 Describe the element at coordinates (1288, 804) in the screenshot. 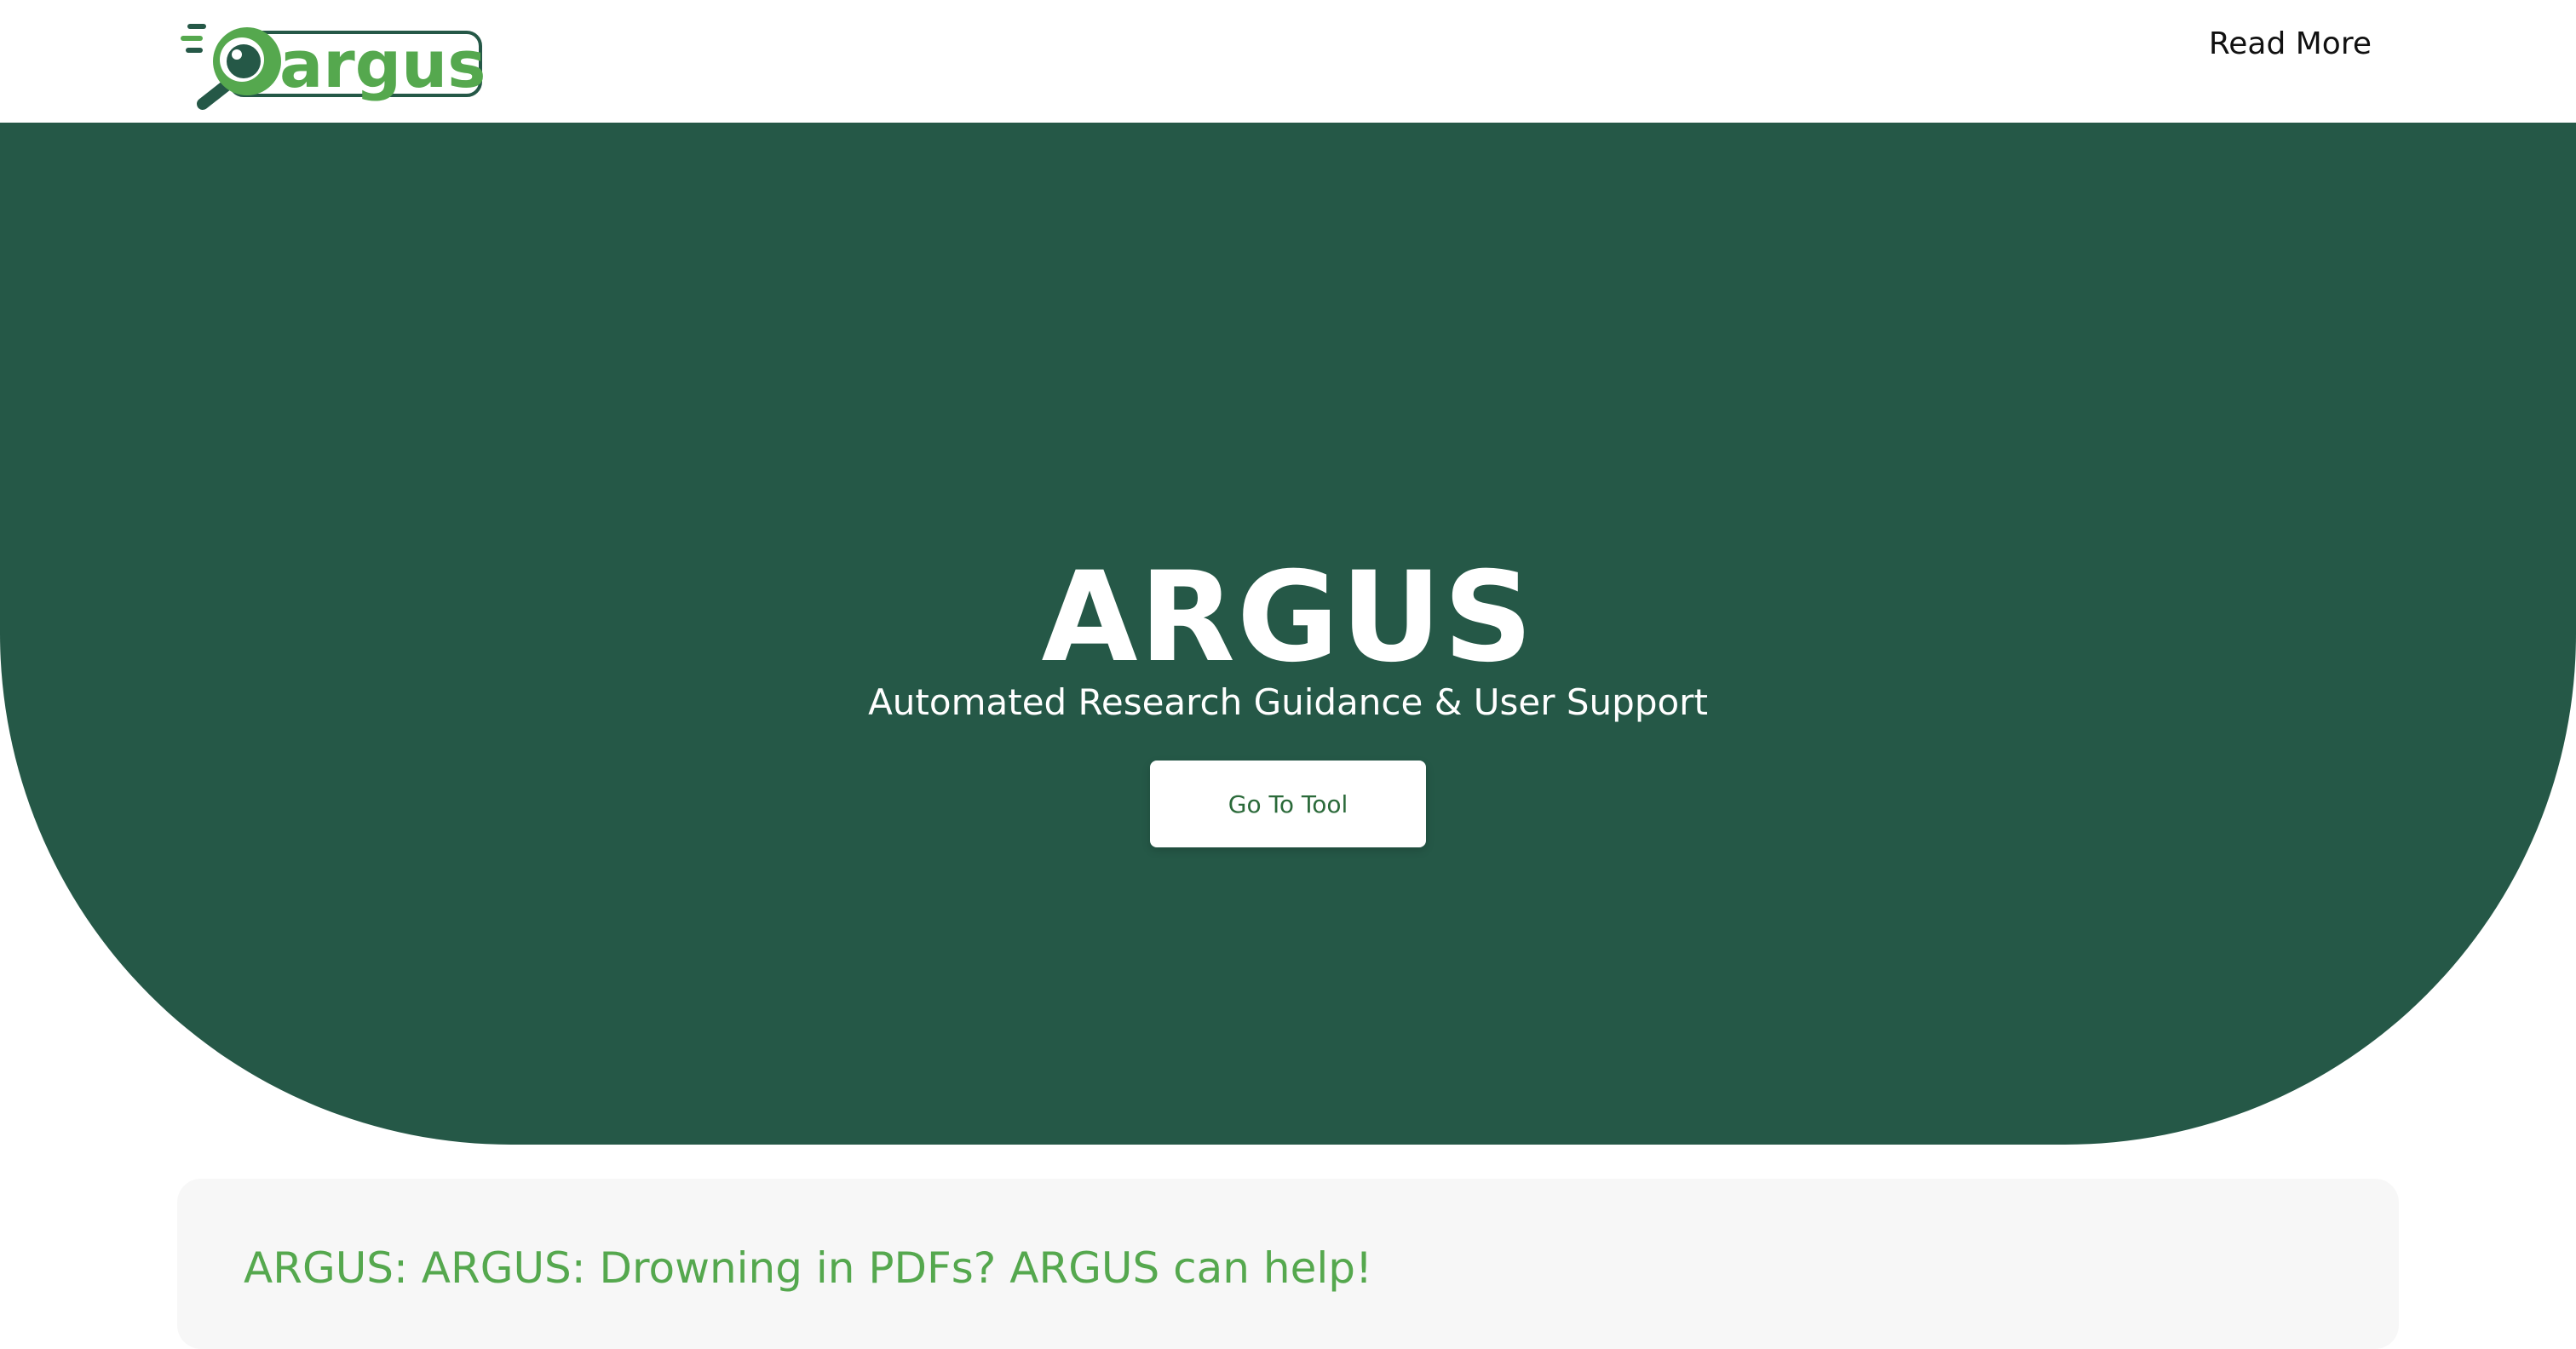

I see `go-to-tool-button: Go To Tool` at that location.